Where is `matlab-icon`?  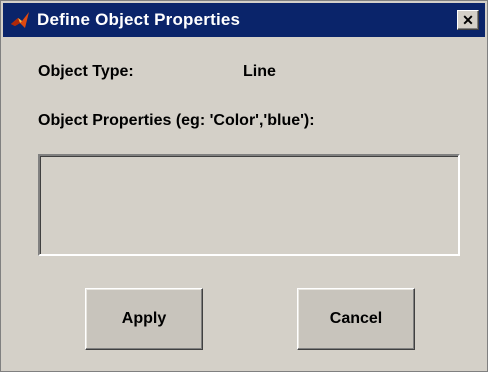 matlab-icon is located at coordinates (20, 20).